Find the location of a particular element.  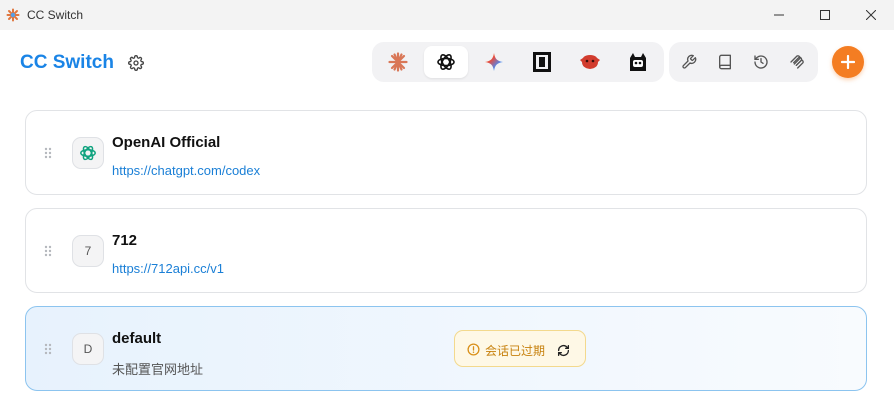

history-icon is located at coordinates (761, 62).